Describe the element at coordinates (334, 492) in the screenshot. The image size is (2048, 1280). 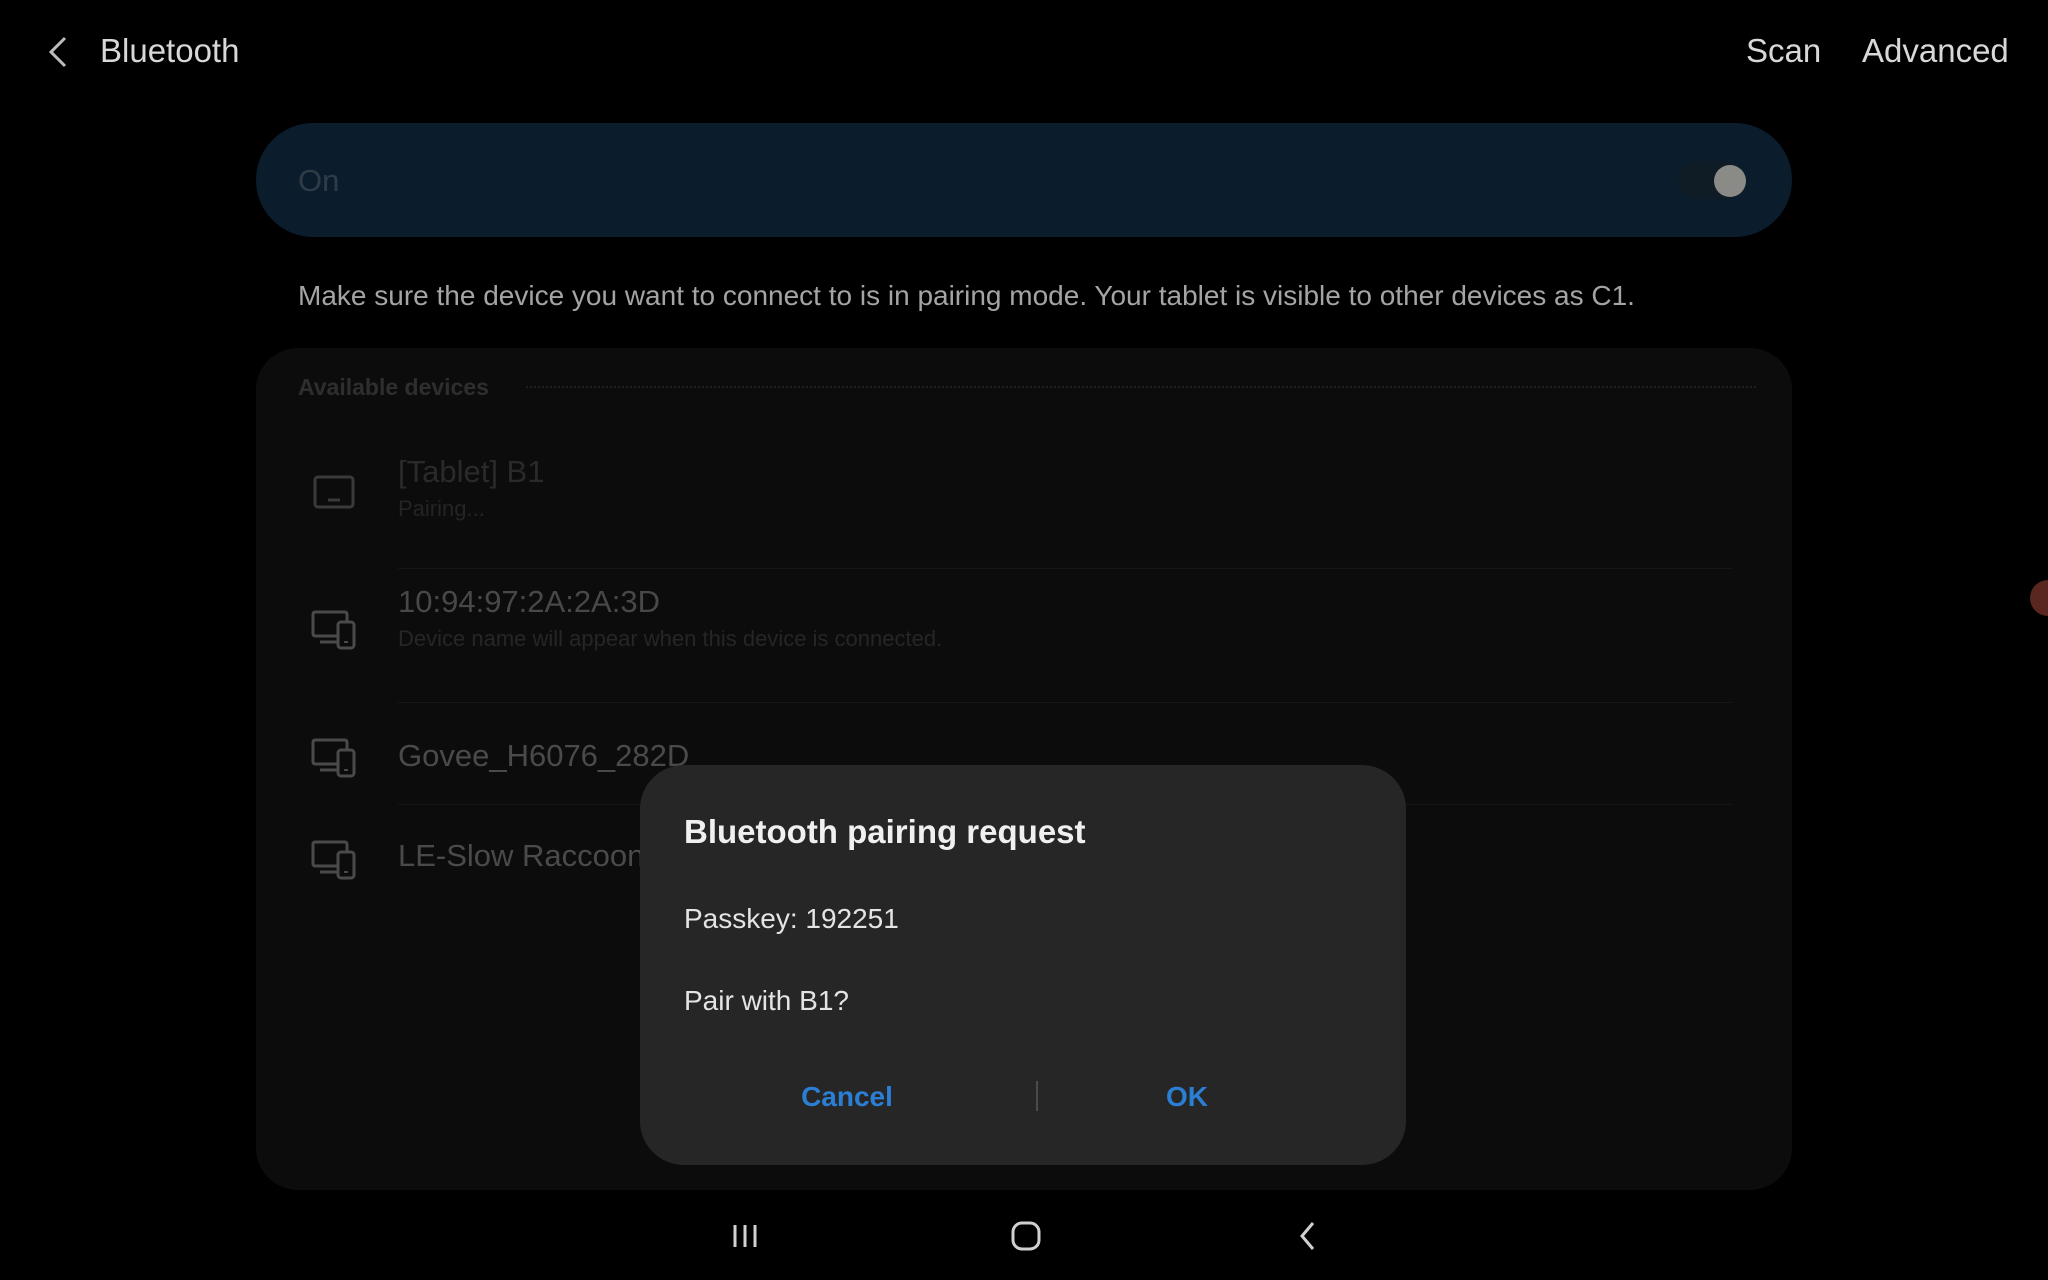
I see `tablet-icon` at that location.